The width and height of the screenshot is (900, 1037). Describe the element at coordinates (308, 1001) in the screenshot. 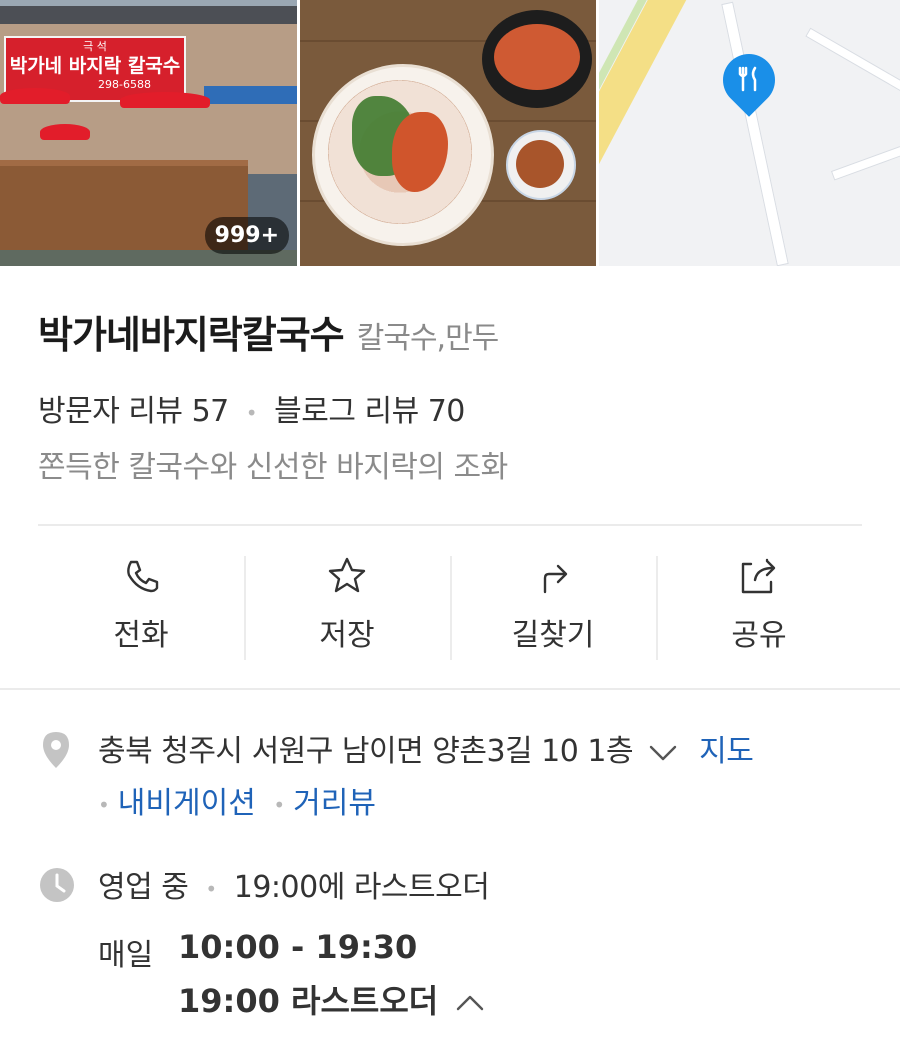

I see `last-order-text: 19:00 라스트오더` at that location.